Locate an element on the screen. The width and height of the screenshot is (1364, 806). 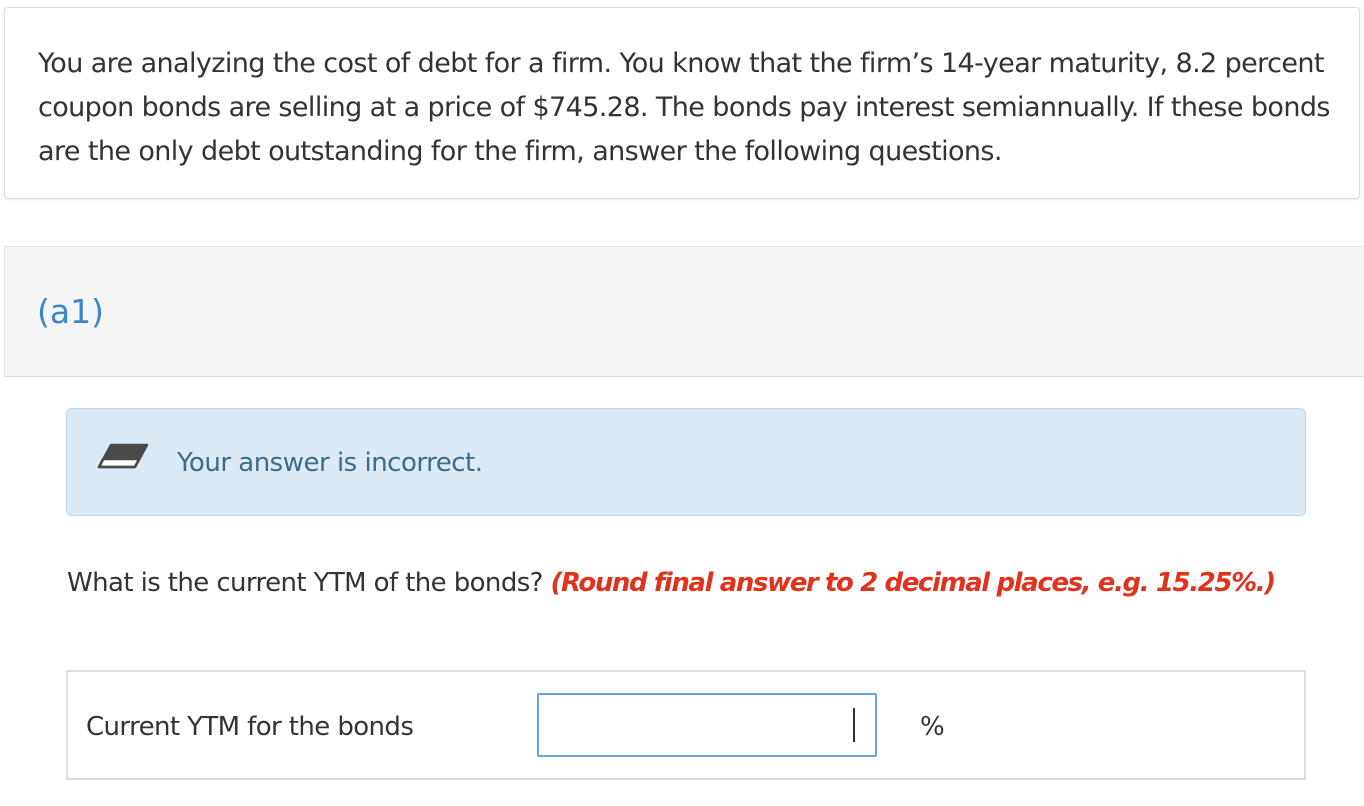
part-label: (a1) is located at coordinates (70, 311).